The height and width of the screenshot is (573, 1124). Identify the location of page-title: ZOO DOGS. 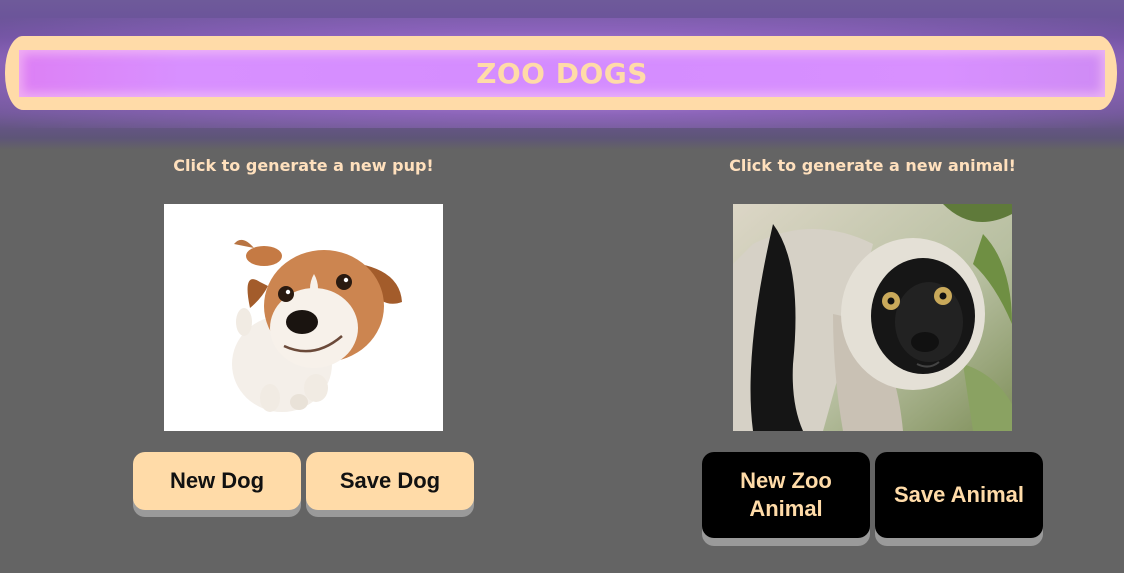
(562, 73).